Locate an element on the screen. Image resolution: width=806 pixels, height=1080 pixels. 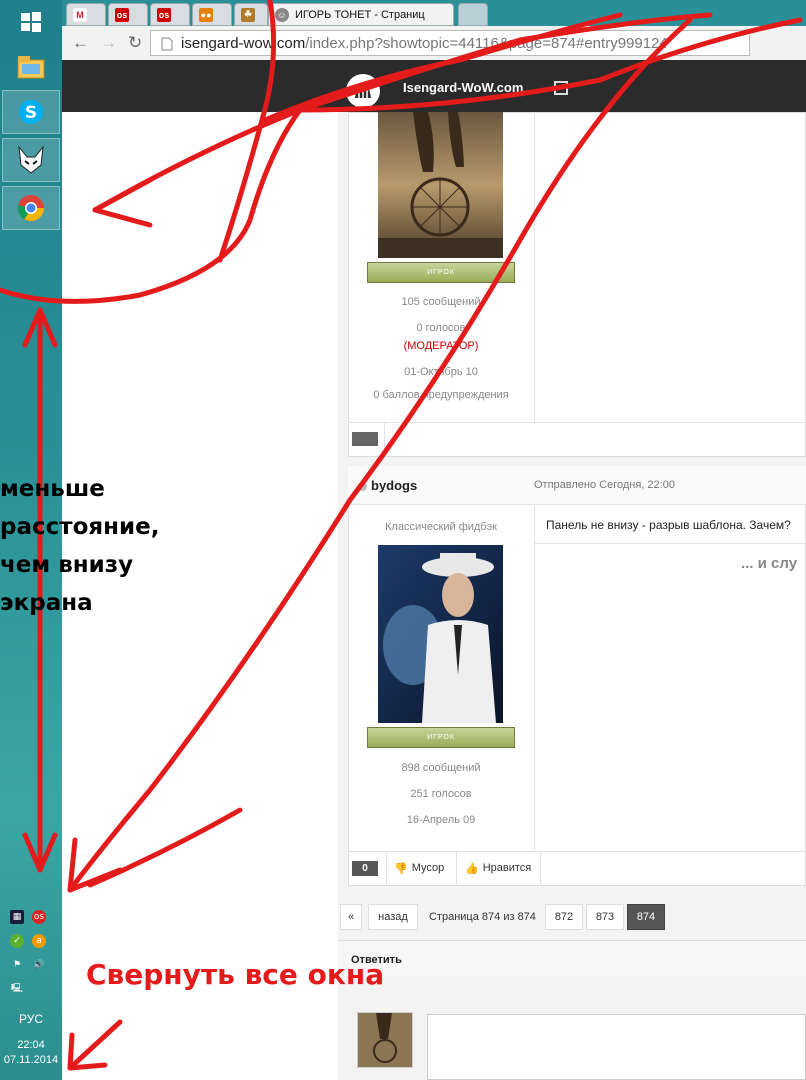
post-date: Отправлено Сегодня, 22:00 is located at coordinates (604, 485).